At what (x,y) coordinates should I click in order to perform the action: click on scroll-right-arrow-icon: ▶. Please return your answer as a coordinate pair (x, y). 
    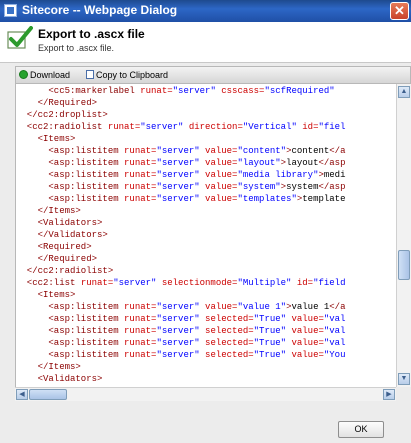
    Looking at the image, I should click on (389, 394).